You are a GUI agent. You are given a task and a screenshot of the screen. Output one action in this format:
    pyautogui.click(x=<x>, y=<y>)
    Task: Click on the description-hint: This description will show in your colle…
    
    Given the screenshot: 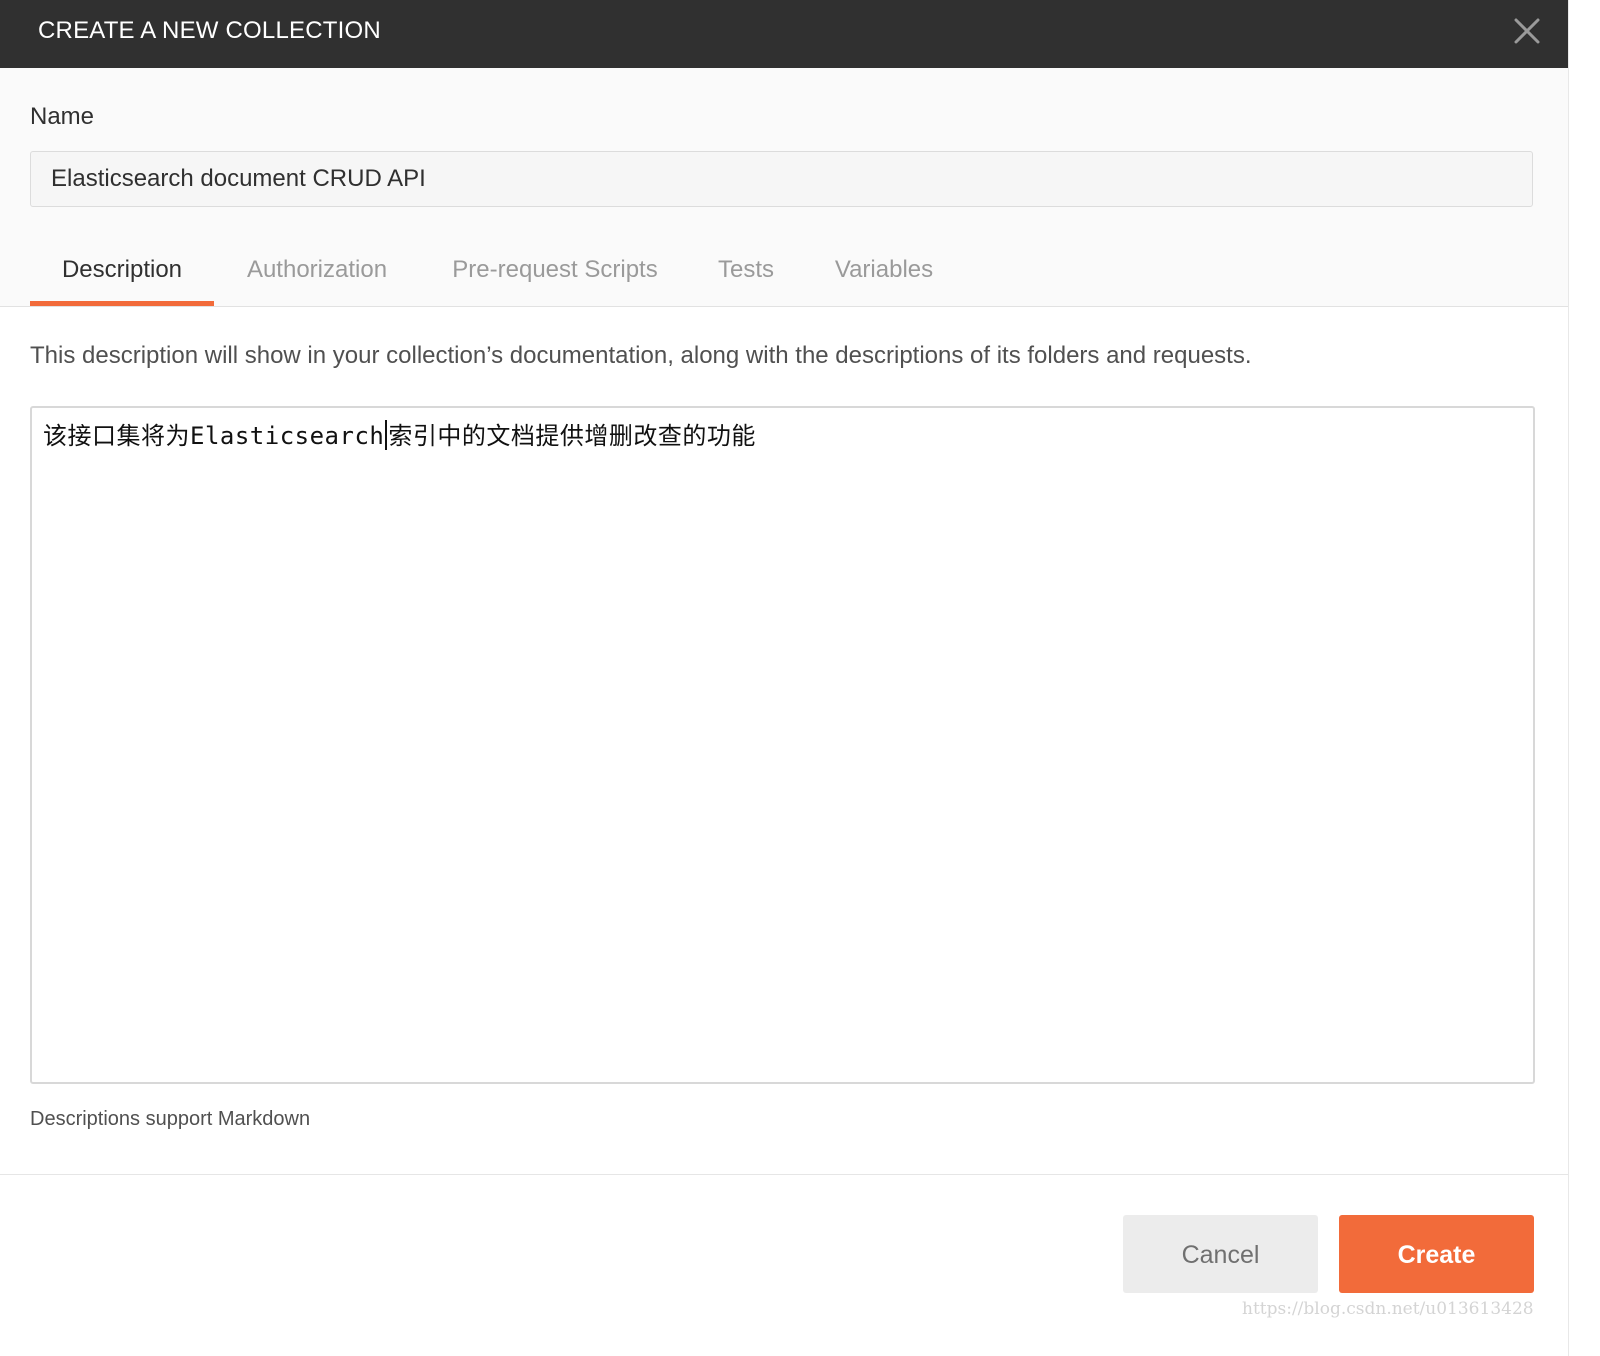 What is the action you would take?
    pyautogui.click(x=641, y=355)
    